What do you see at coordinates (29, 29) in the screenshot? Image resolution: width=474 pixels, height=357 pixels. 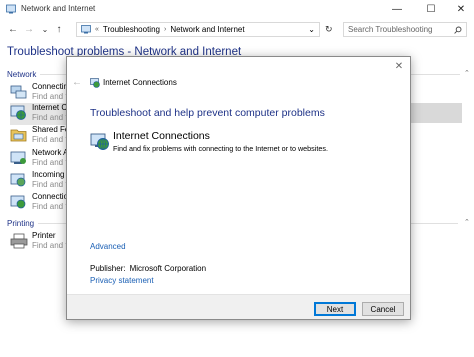 I see `forward-arrow-icon: →` at bounding box center [29, 29].